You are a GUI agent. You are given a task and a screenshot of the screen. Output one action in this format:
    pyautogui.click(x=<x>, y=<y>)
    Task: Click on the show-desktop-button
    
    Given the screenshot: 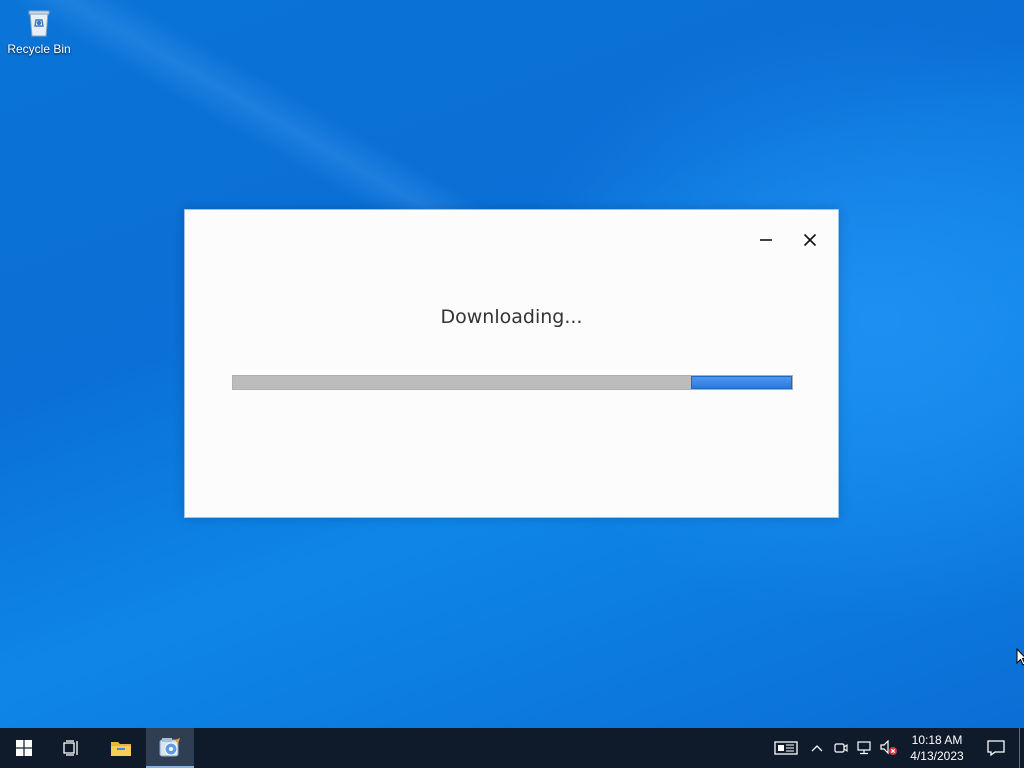 What is the action you would take?
    pyautogui.click(x=1021, y=748)
    